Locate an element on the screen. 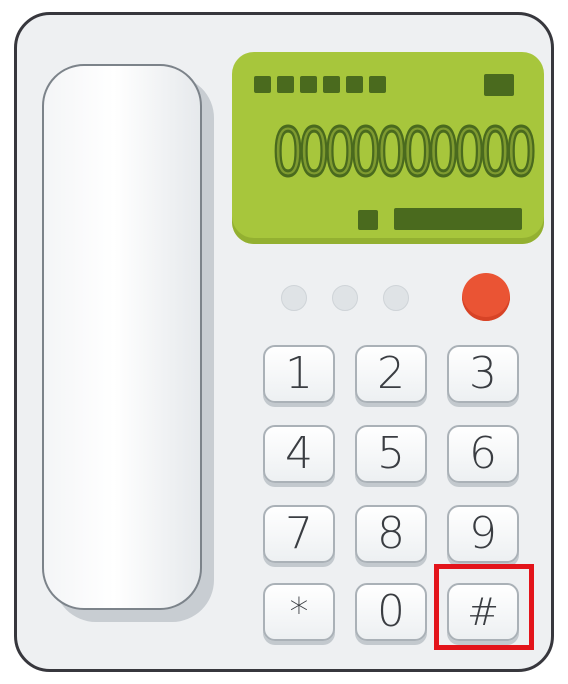 This screenshot has height=684, width=568. key-2: 2 is located at coordinates (391, 374).